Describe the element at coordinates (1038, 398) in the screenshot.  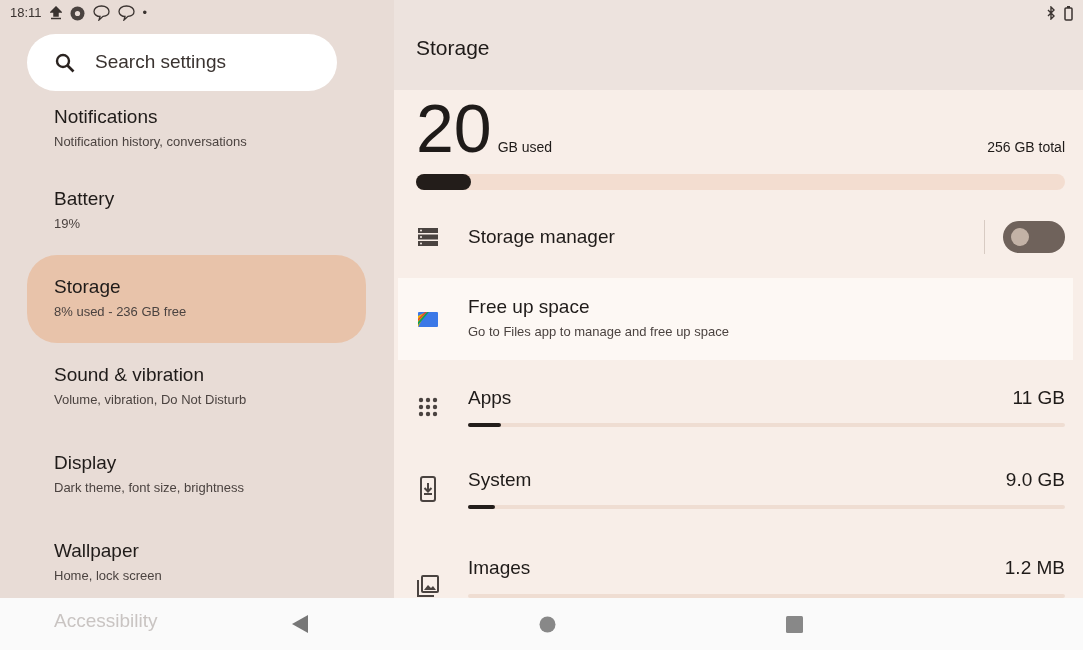
I see `category-size: 11 GB` at that location.